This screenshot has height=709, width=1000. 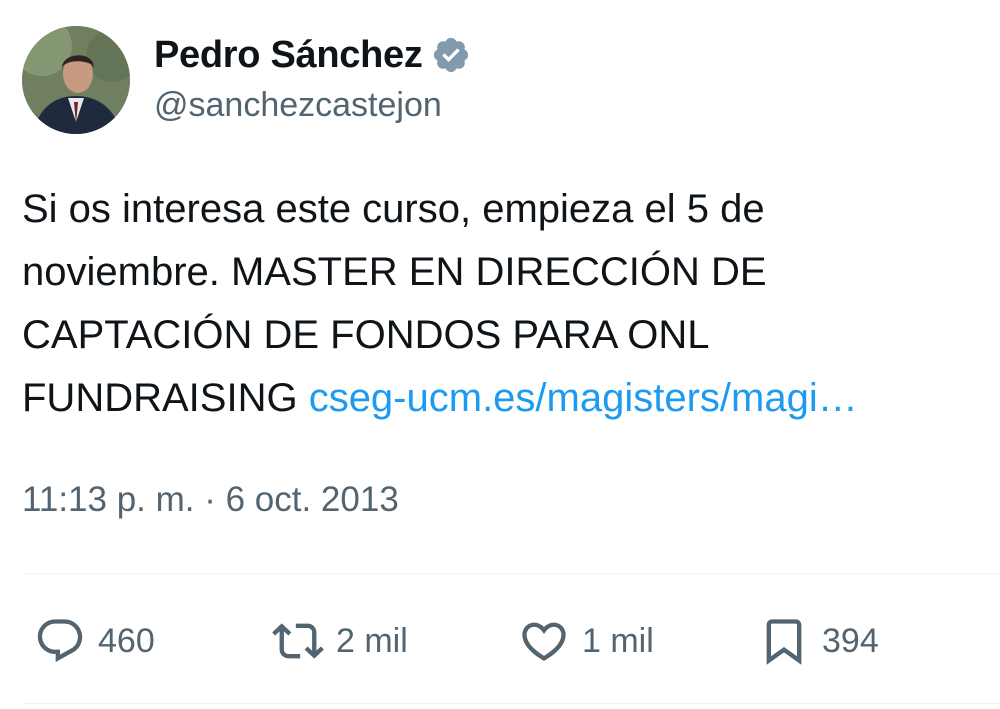 I want to click on tweet-text-line: noviembre. MASTER EN DIRECCIÓN DE, so click(x=394, y=272).